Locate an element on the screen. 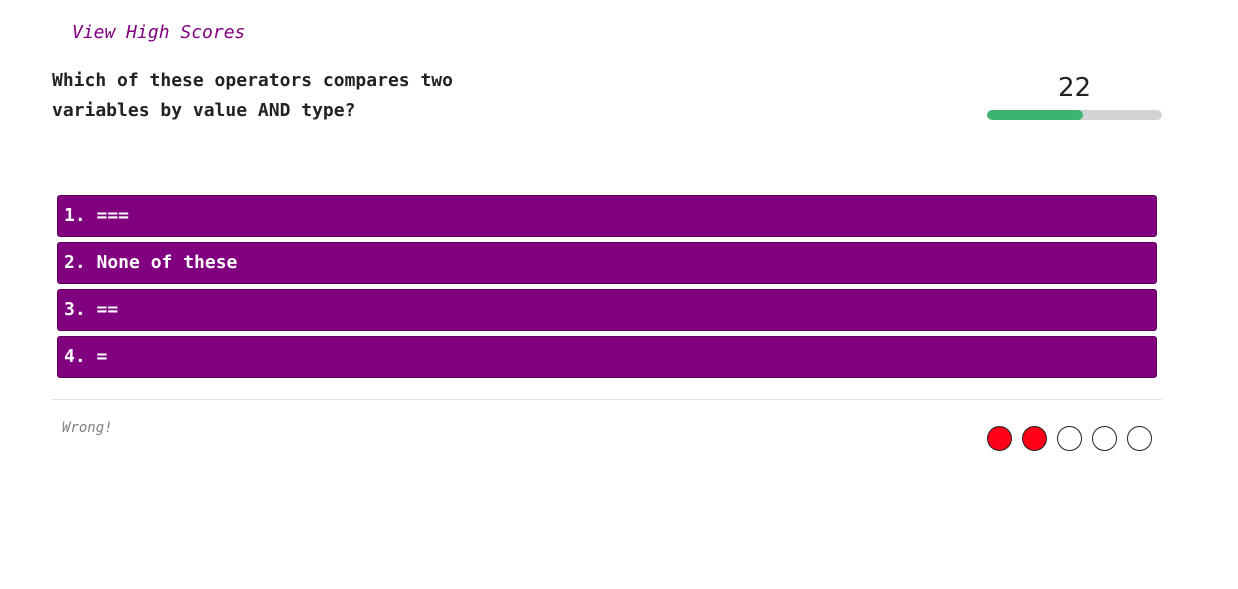 Image resolution: width=1238 pixels, height=589 pixels. divider is located at coordinates (607, 399).